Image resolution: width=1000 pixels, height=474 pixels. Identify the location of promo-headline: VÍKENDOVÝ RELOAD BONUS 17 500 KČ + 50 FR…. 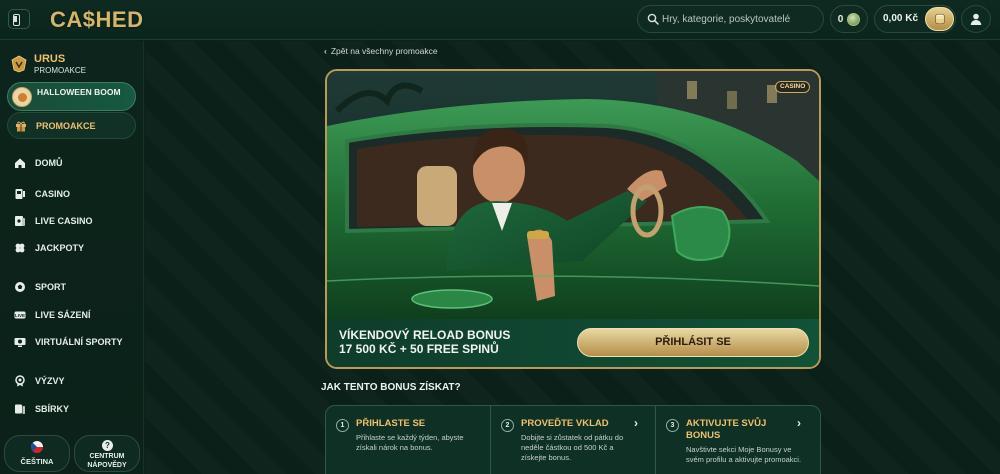
(449, 342).